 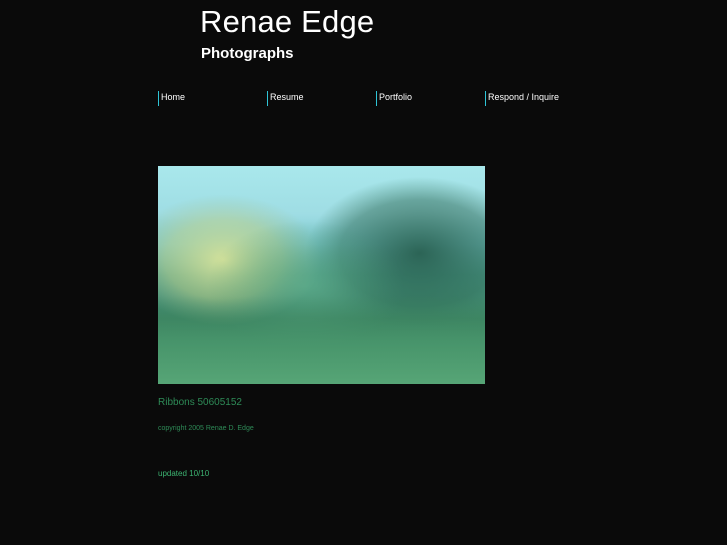 I want to click on nav-portfolio-link: Portfolio, so click(x=394, y=98).